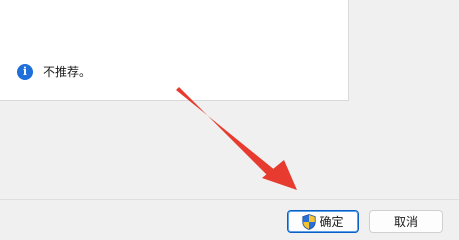 The image size is (459, 240). What do you see at coordinates (67, 72) in the screenshot?
I see `info-message-text: 不推荐。` at bounding box center [67, 72].